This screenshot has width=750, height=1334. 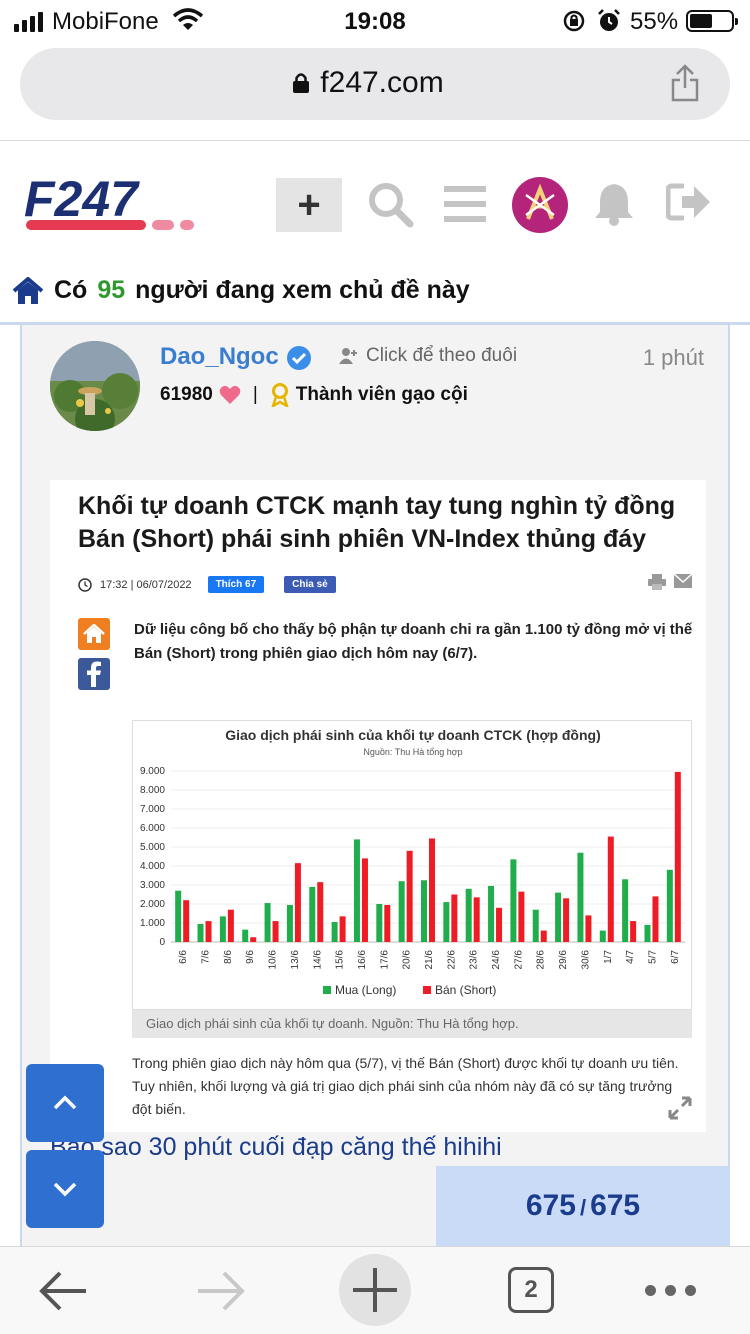 What do you see at coordinates (652, 957) in the screenshot?
I see `x-tick-label: 5/7` at bounding box center [652, 957].